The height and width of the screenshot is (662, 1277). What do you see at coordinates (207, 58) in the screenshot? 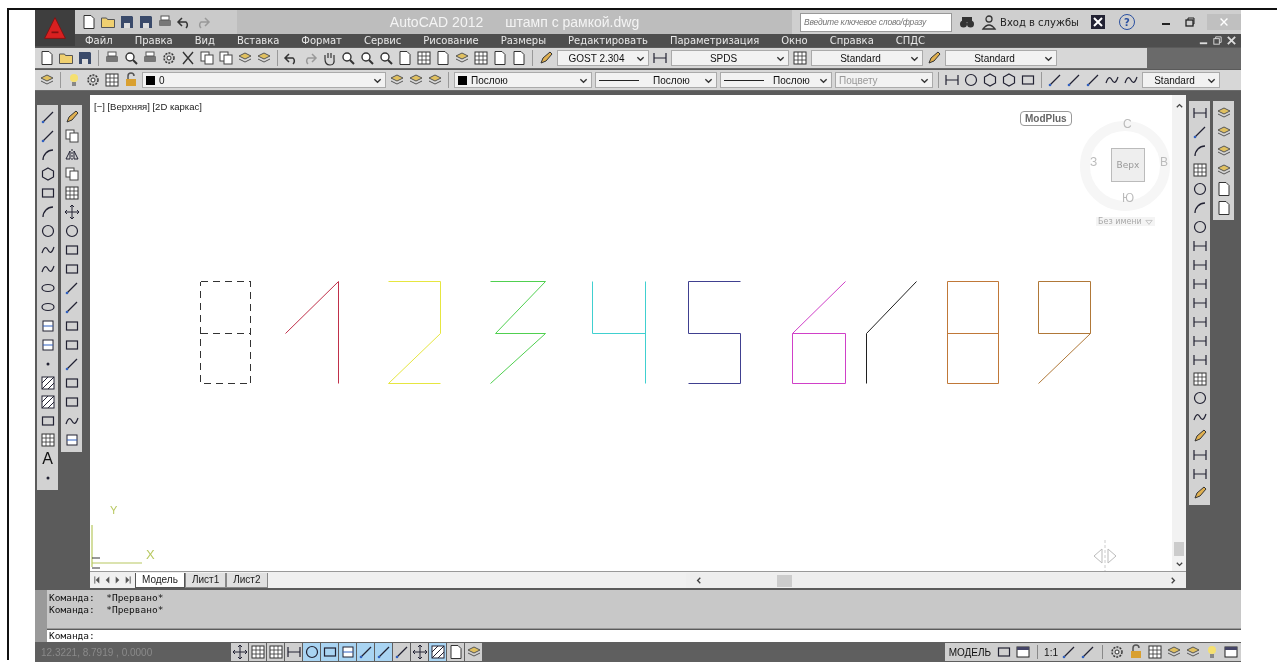
I see `copy-icon` at bounding box center [207, 58].